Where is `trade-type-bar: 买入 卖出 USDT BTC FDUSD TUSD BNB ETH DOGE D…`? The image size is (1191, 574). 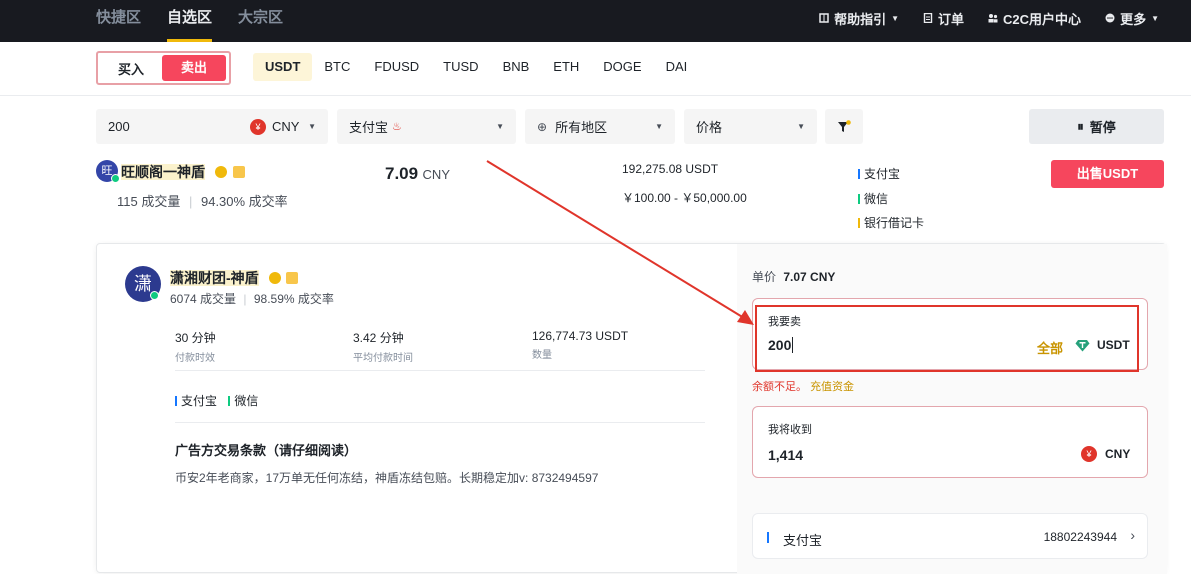
trade-type-bar: 买入 卖出 USDT BTC FDUSD TUSD BNB ETH DOGE D… is located at coordinates (595, 69).